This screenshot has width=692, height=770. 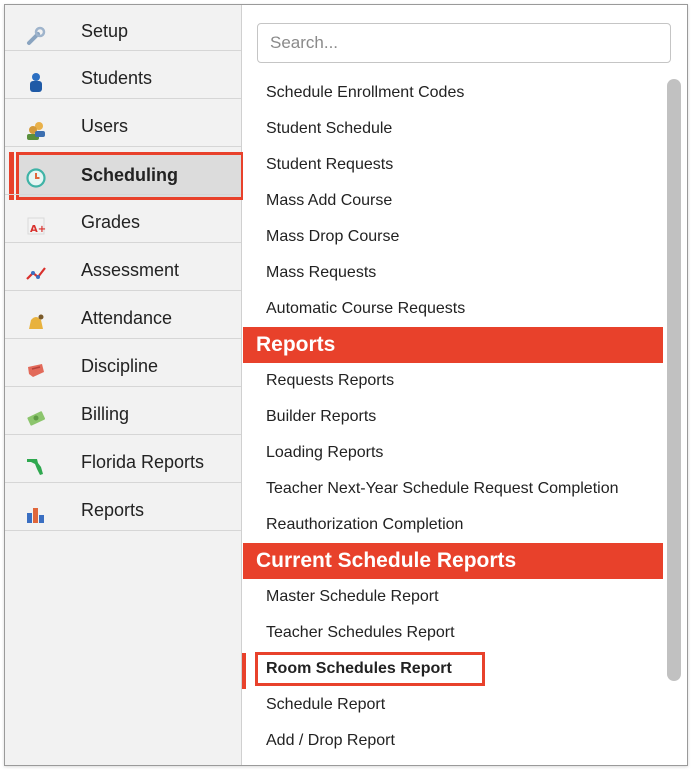 I want to click on menu-item: Schedule Enrollment Codes, so click(x=453, y=93).